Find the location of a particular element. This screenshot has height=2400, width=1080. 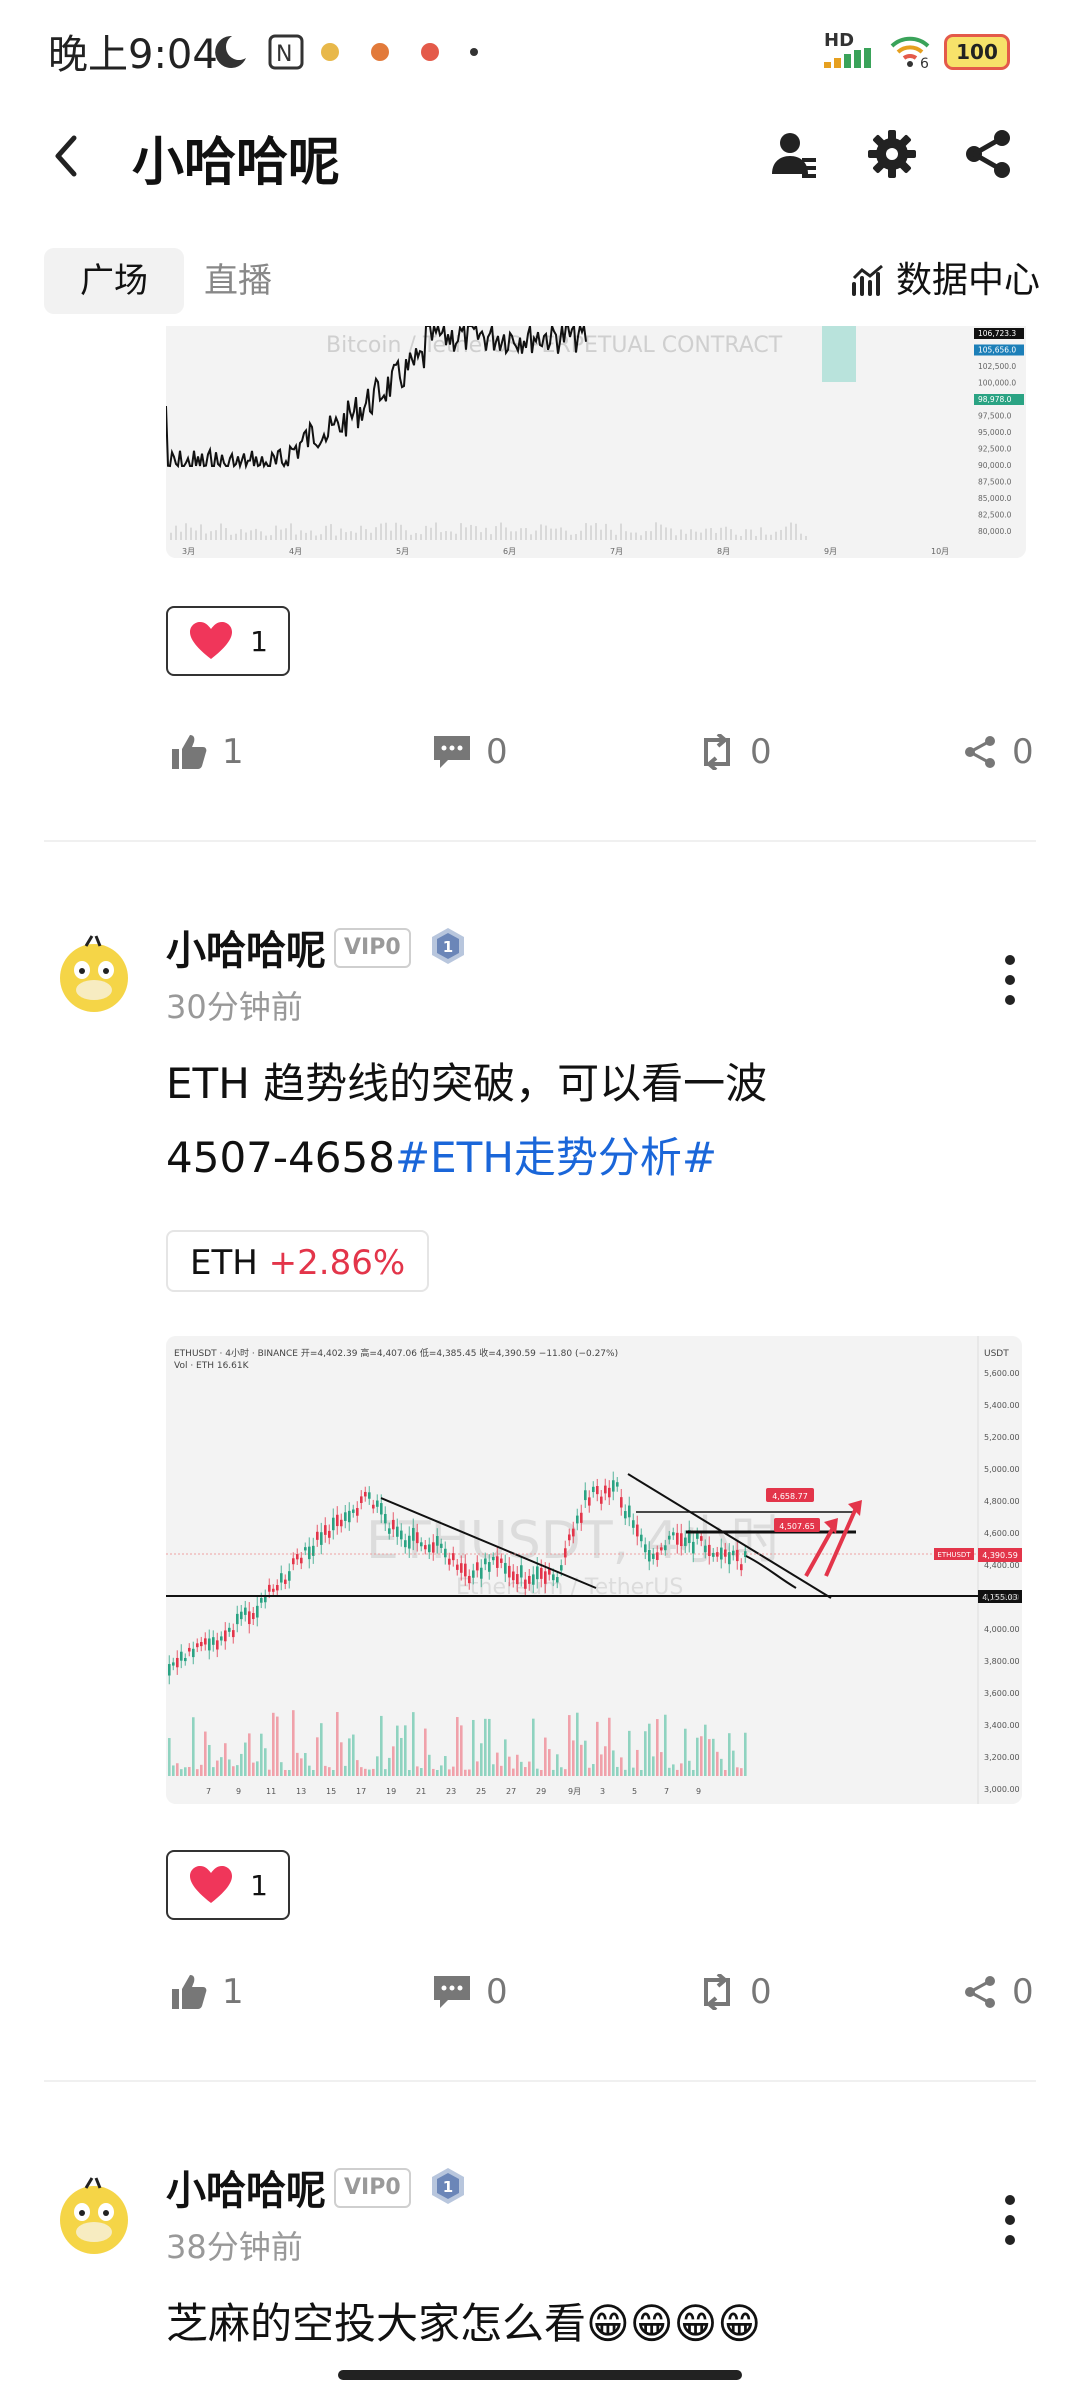

y-tick-label: 80,000.0 is located at coordinates (995, 531).